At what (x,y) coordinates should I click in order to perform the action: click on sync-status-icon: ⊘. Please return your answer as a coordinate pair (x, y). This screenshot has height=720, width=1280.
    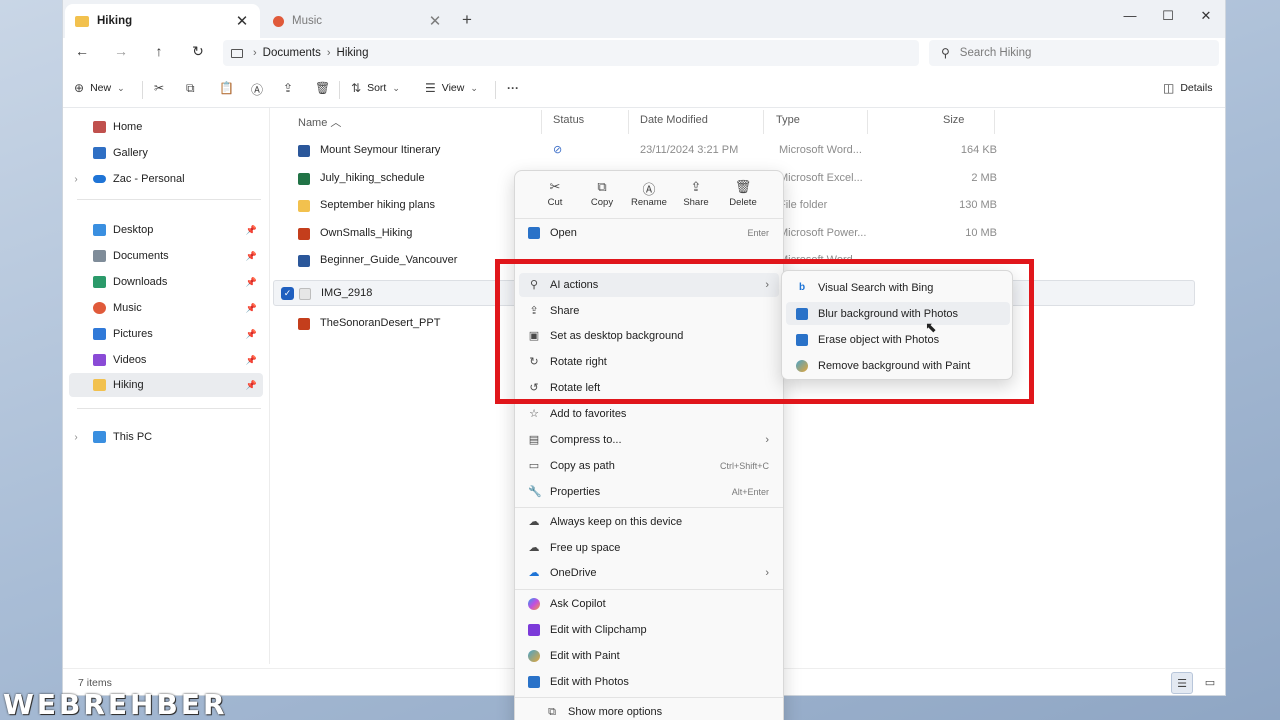
    Looking at the image, I should click on (558, 150).